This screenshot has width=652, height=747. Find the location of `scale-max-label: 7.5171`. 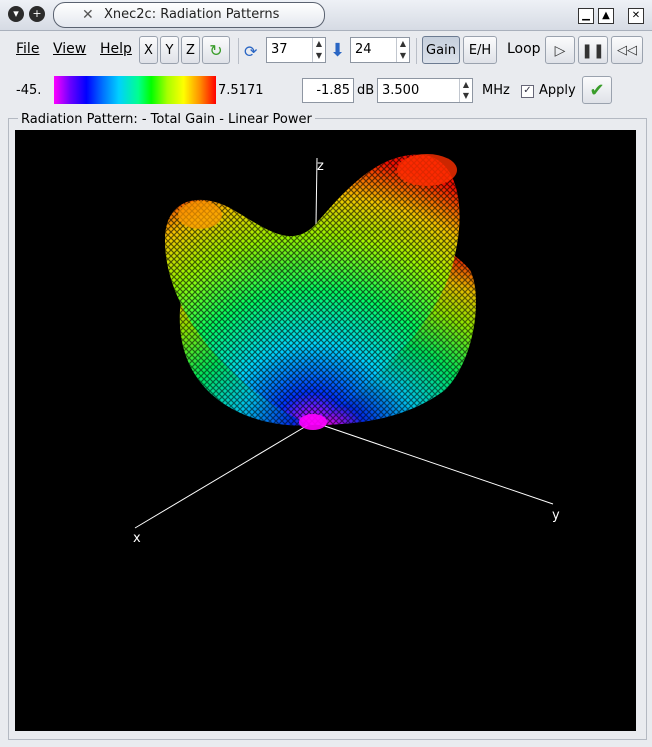

scale-max-label: 7.5171 is located at coordinates (241, 90).